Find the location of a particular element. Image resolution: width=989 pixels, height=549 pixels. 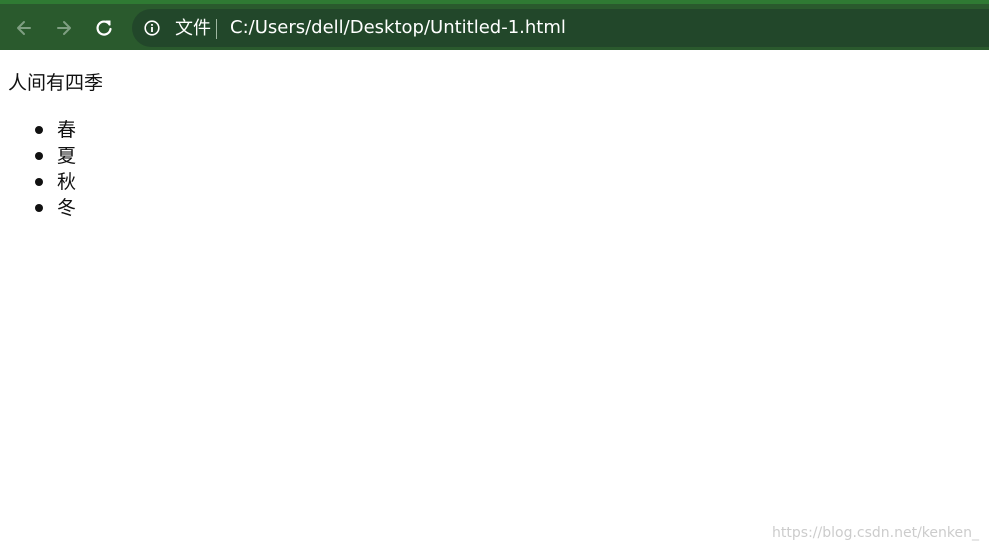

season-label: 春 is located at coordinates (67, 130).